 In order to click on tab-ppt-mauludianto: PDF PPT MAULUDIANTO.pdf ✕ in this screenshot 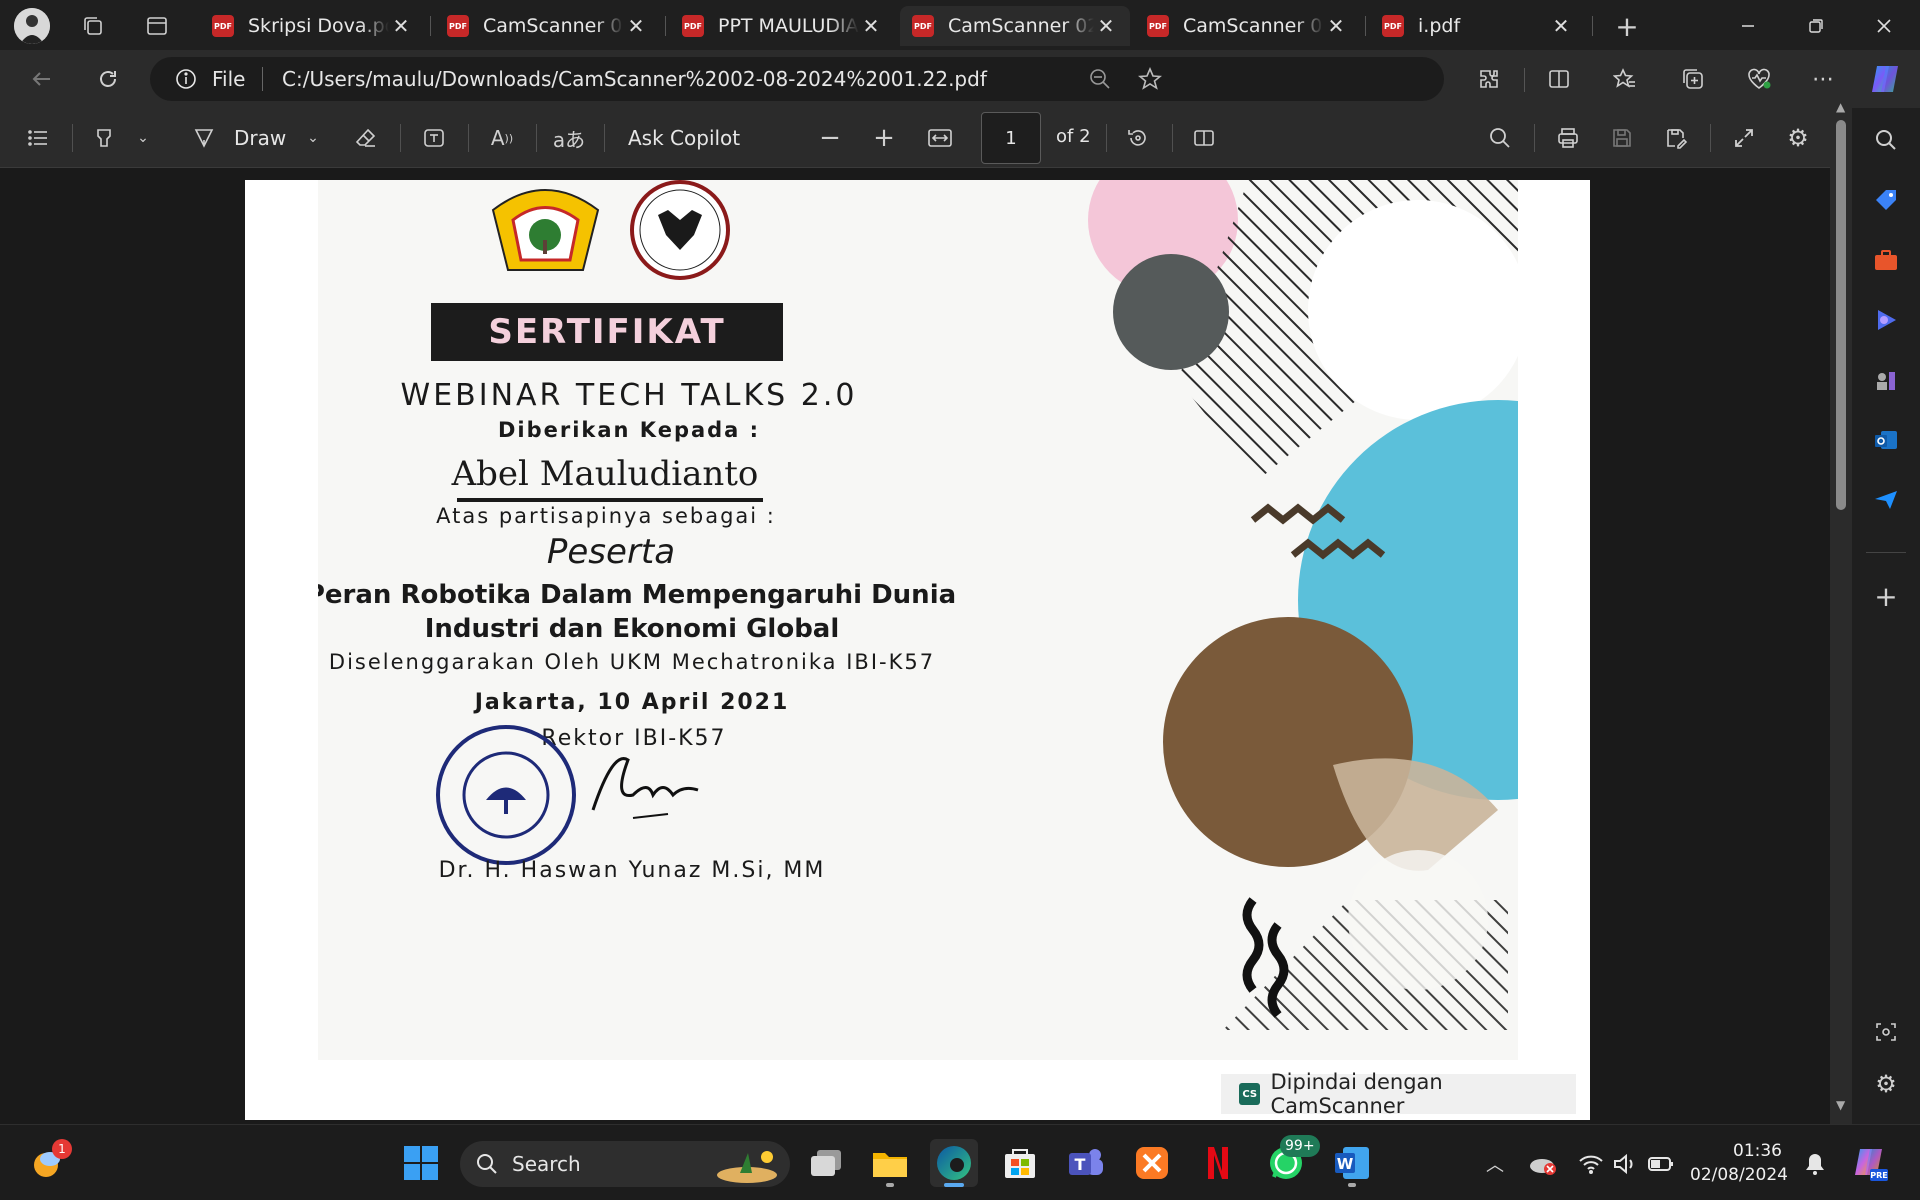, I will do `click(782, 26)`.